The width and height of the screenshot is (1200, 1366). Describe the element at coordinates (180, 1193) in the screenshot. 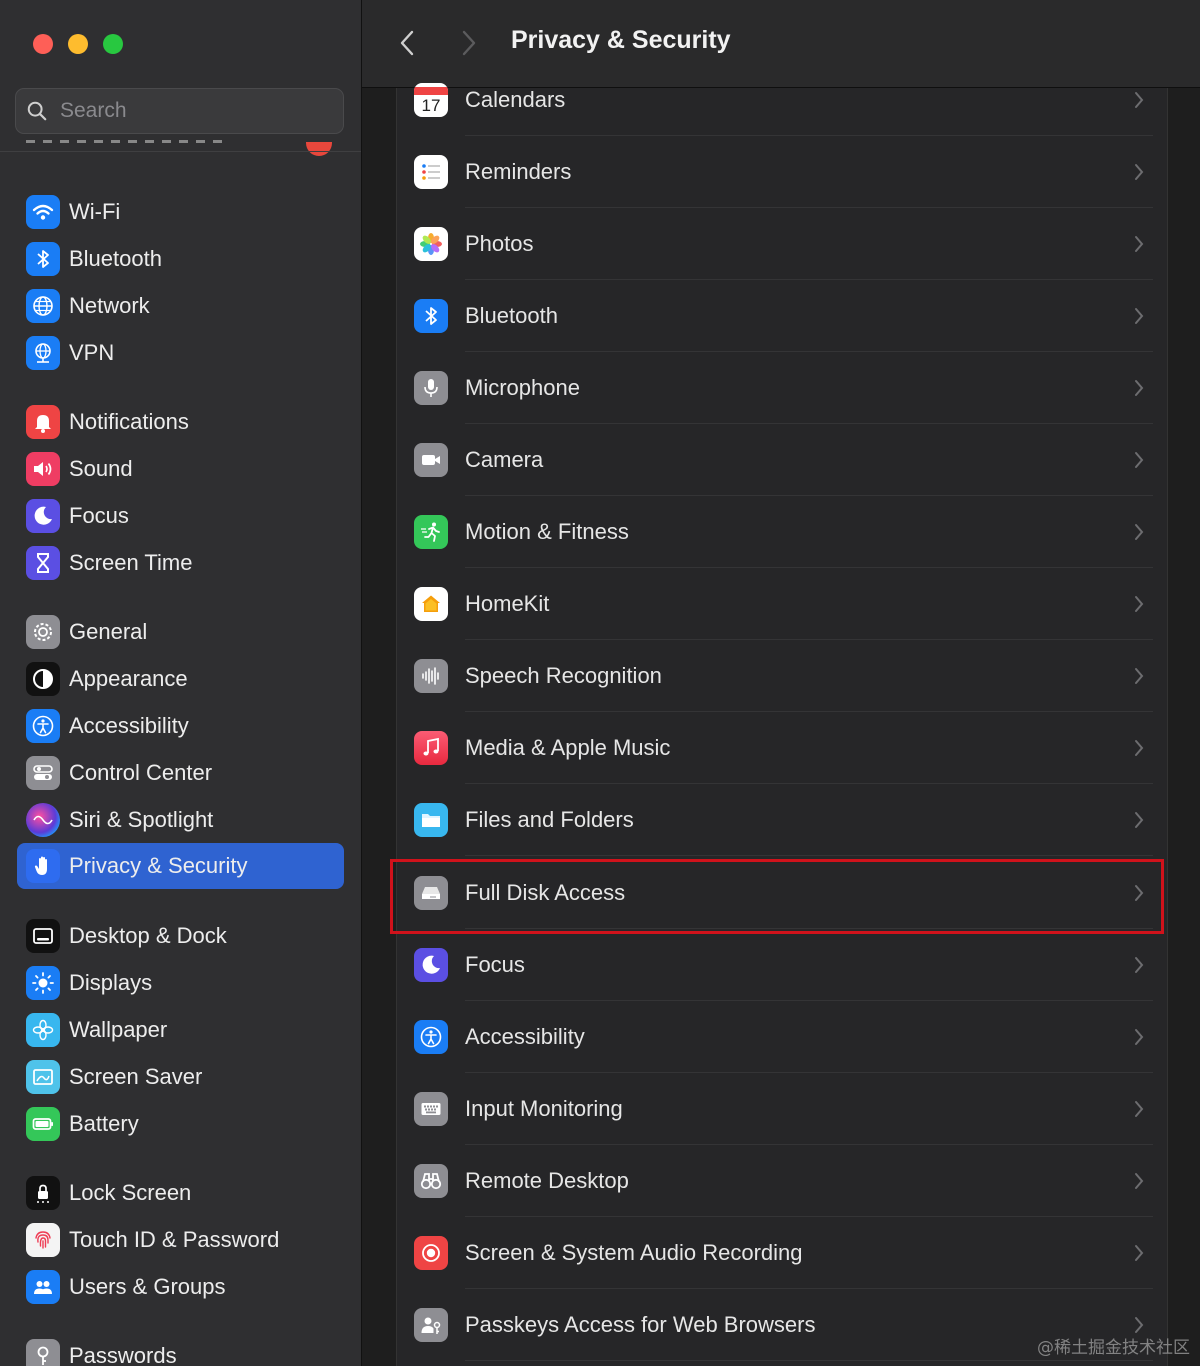

I see `sidebar-item-lock-screen: Lock Screen` at that location.